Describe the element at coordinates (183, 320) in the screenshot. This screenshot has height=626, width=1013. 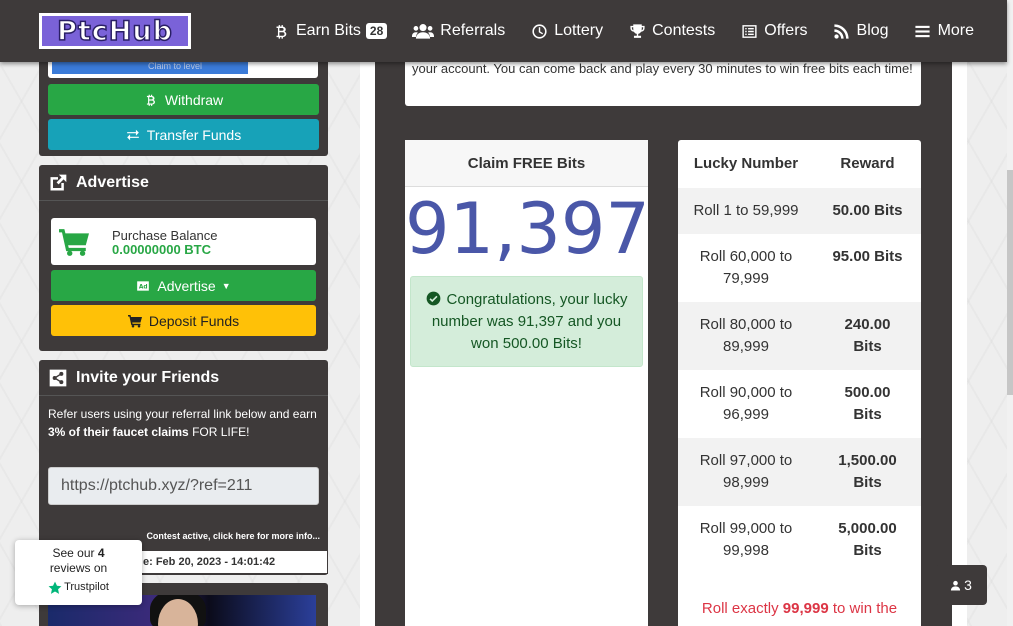
I see `deposit-funds-button: Deposit Funds` at that location.